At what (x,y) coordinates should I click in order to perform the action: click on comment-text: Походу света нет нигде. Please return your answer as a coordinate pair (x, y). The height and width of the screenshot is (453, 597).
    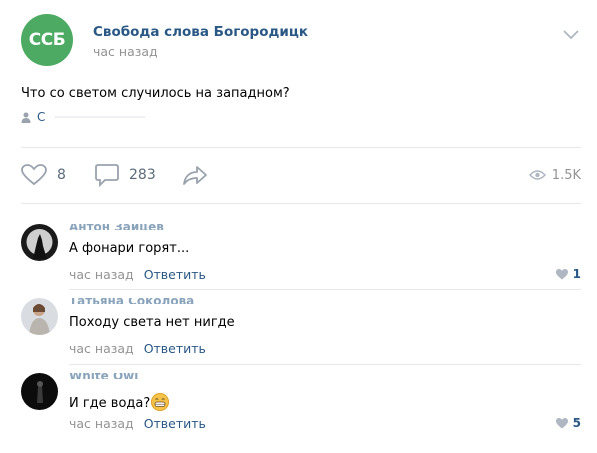
    Looking at the image, I should click on (152, 322).